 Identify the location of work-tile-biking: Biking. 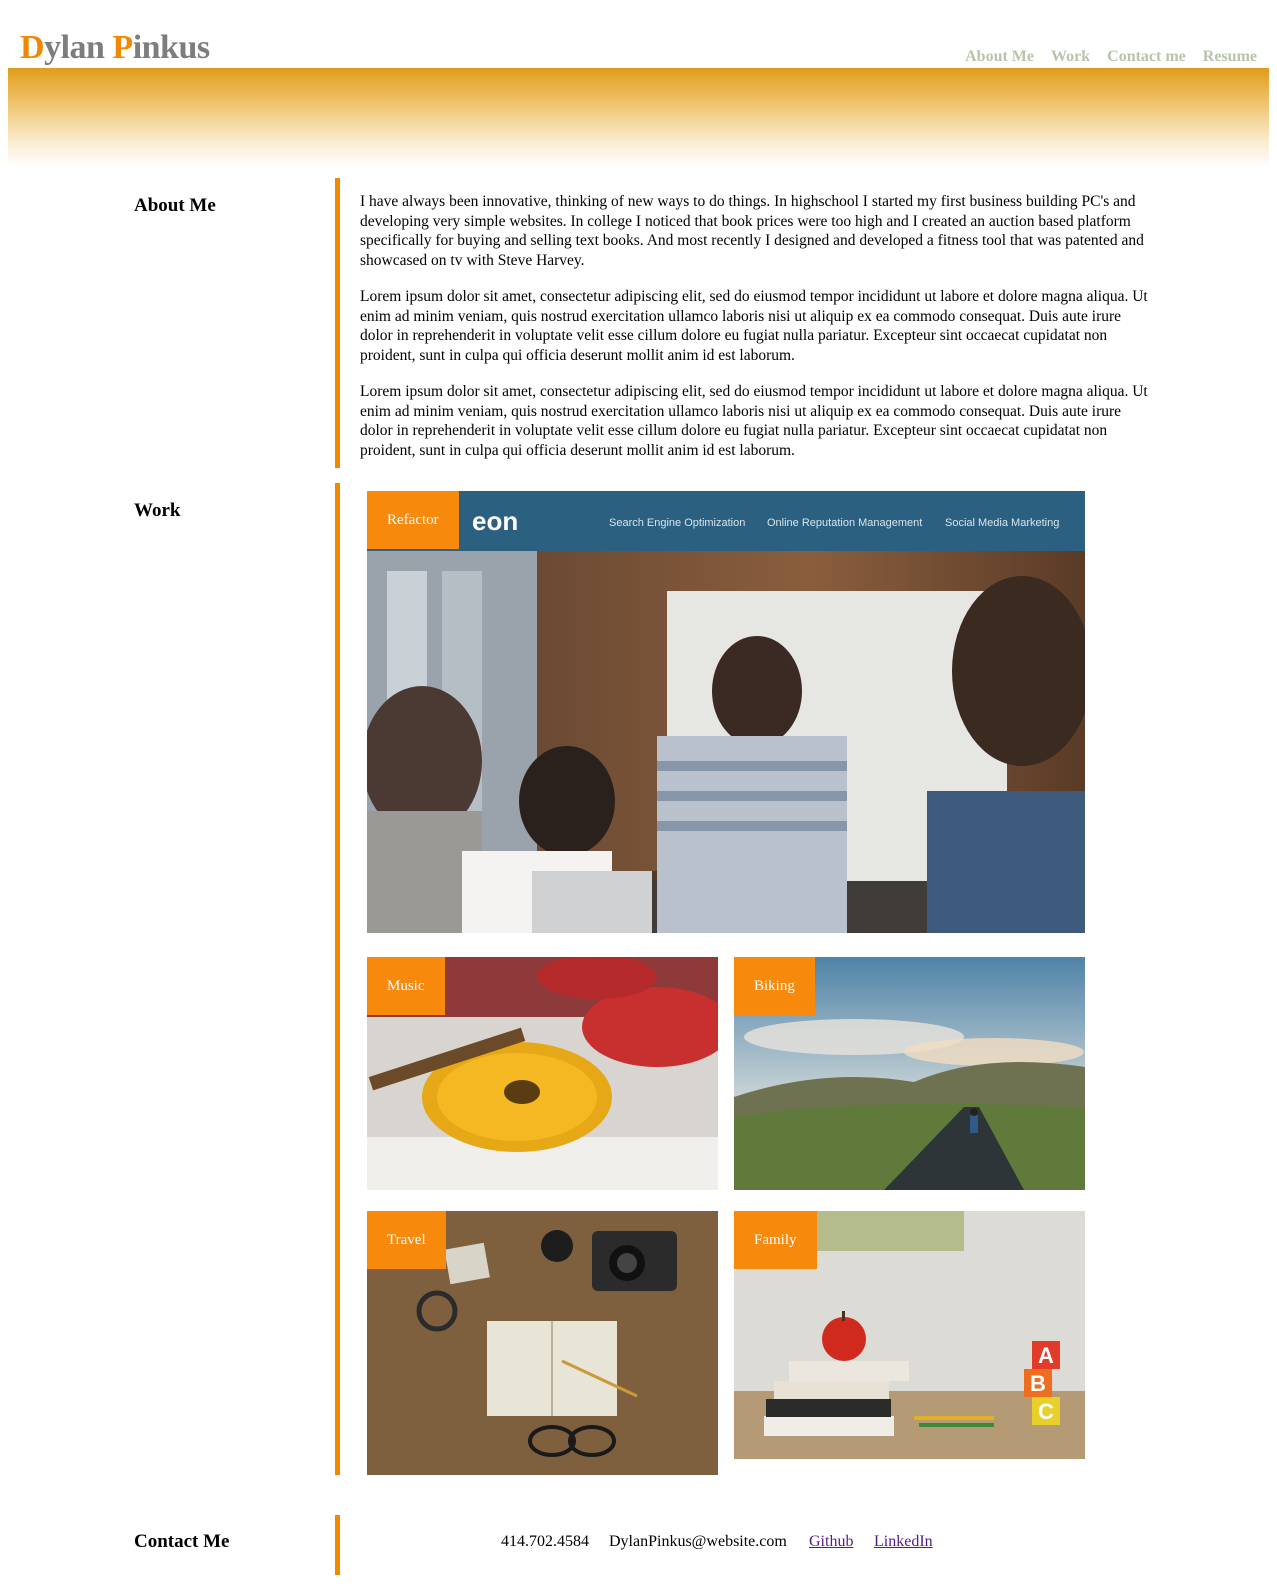
(909, 1073).